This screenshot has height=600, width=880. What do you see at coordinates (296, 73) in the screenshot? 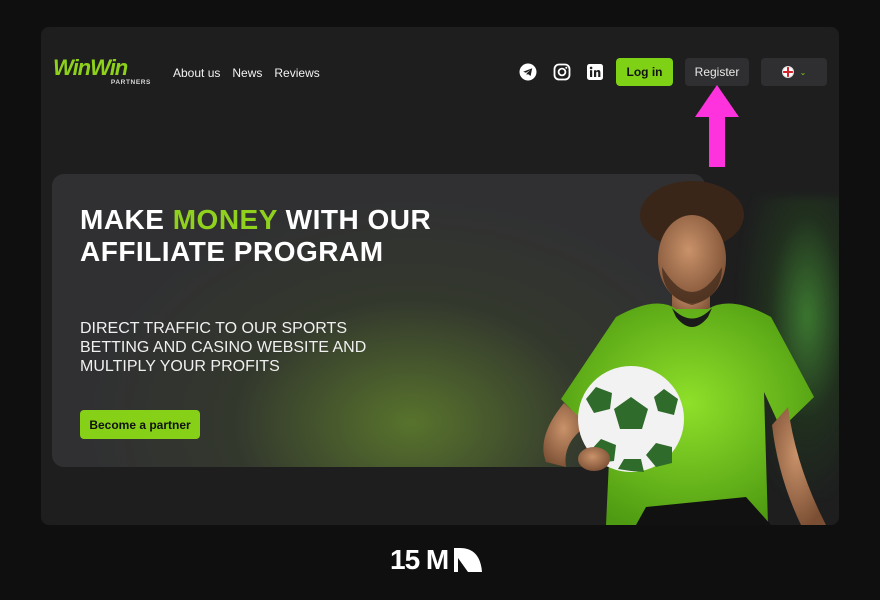
I see `nav-reviews: Reviews` at bounding box center [296, 73].